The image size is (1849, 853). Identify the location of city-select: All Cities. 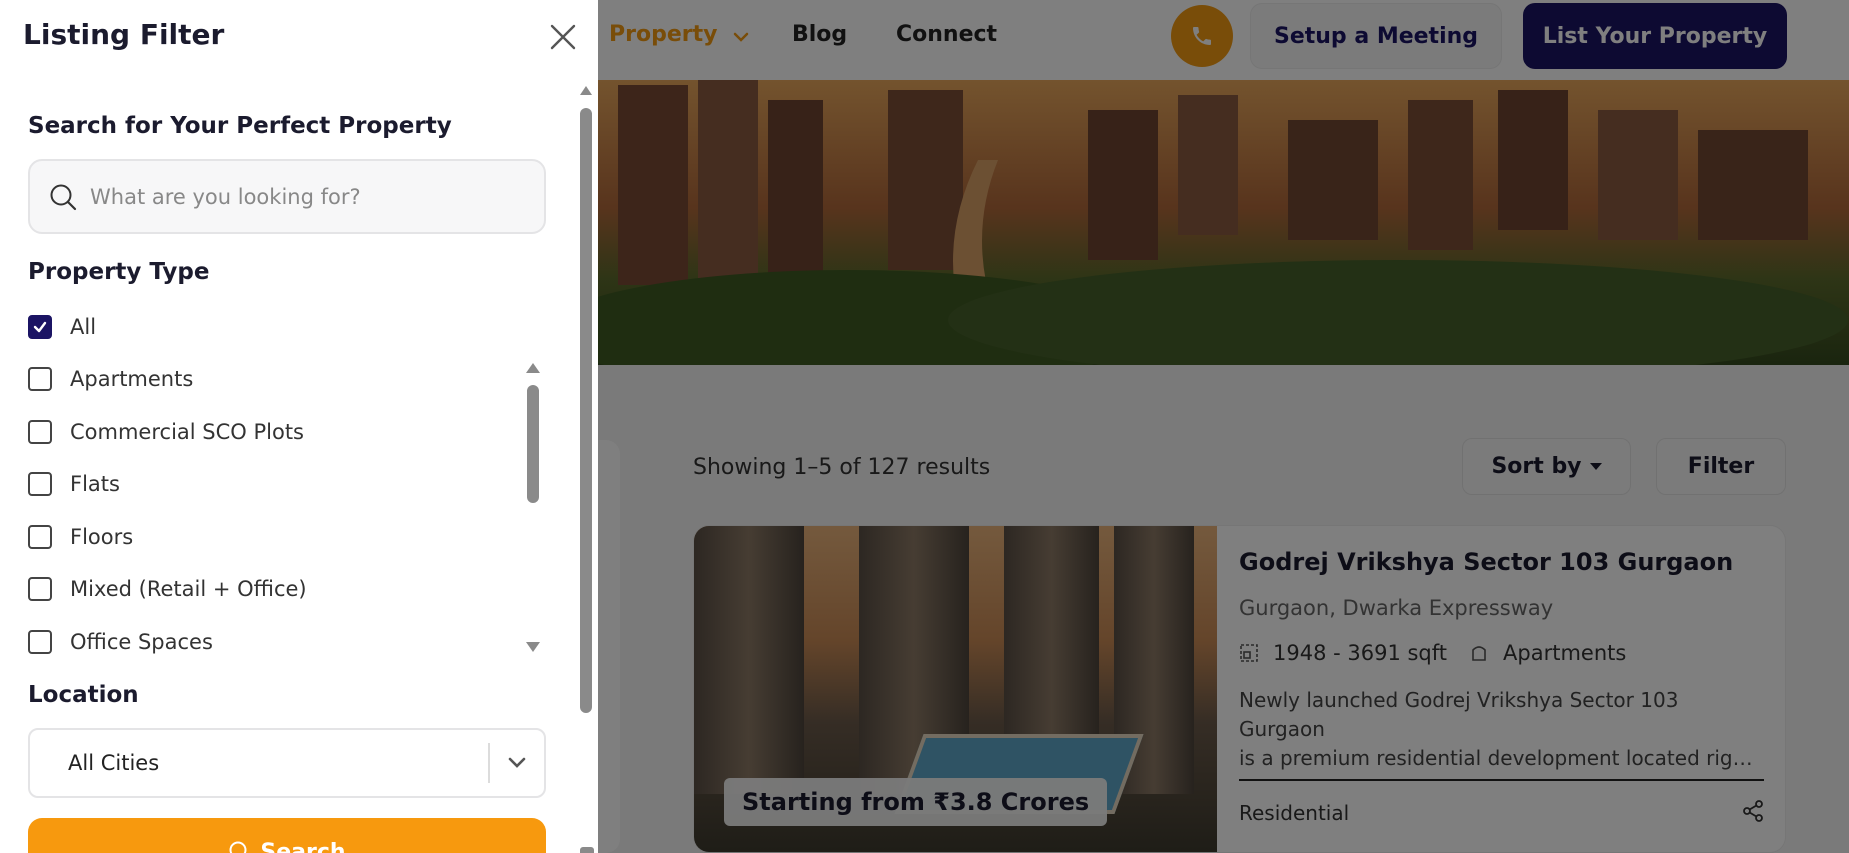
(287, 763).